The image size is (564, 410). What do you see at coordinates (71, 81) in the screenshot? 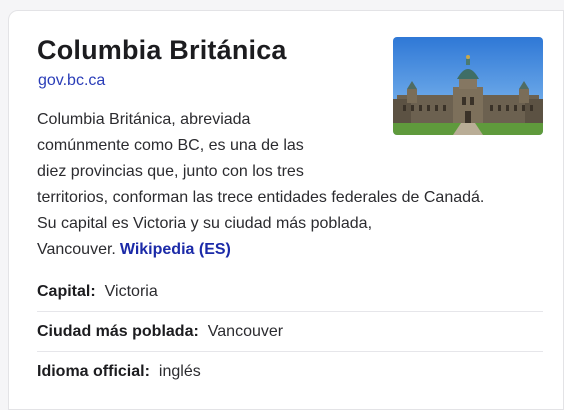
I see `website-link: gov.bc.ca` at bounding box center [71, 81].